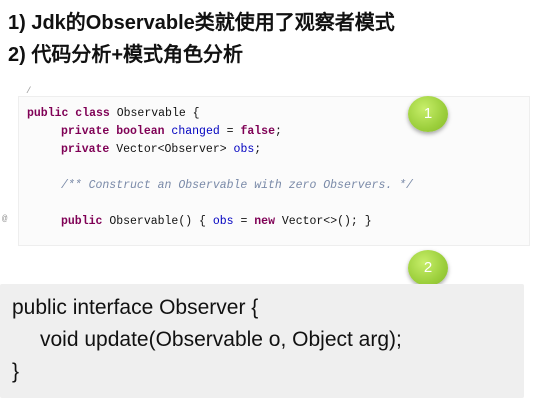  What do you see at coordinates (428, 268) in the screenshot?
I see `badge-2: 2` at bounding box center [428, 268].